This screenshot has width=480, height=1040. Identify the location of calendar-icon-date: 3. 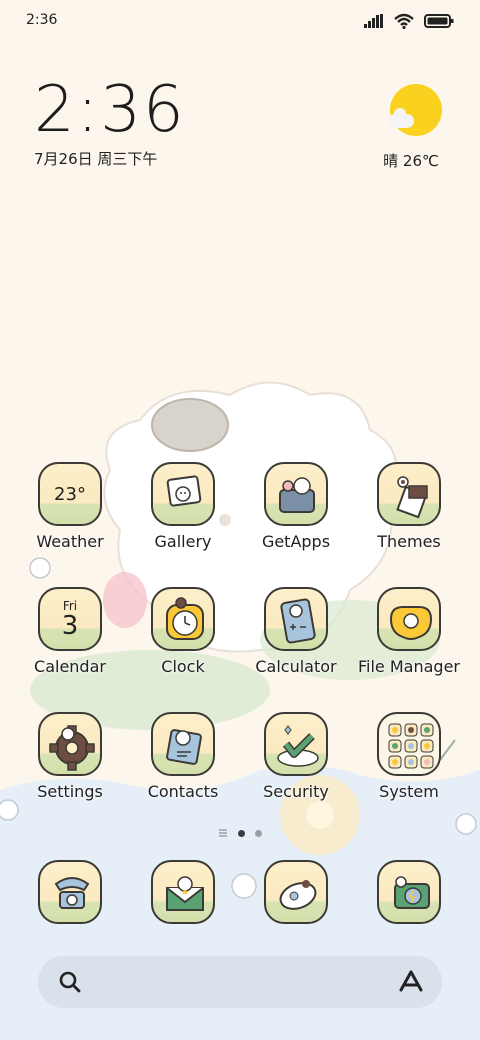
(70, 626).